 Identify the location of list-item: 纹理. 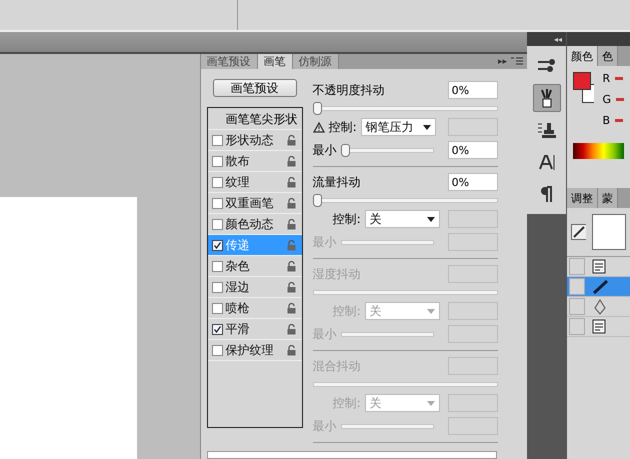
(255, 182).